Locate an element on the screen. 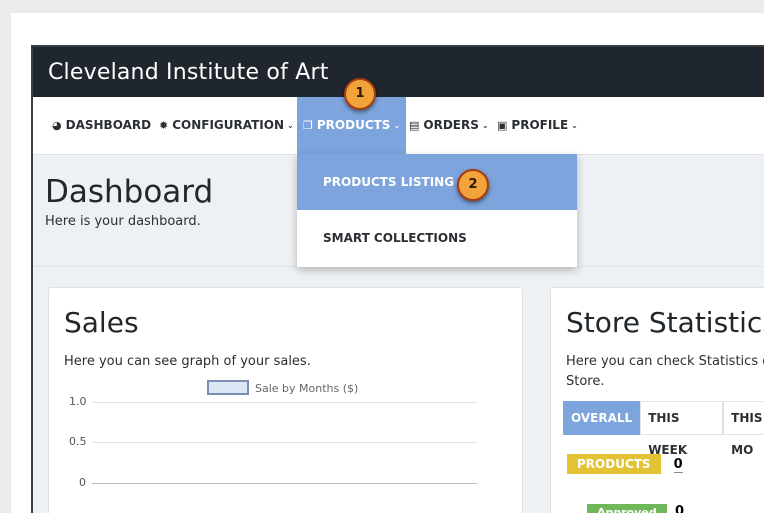 The width and height of the screenshot is (764, 513). menu-item-products-listing: PRODUCTS LISTING is located at coordinates (437, 182).